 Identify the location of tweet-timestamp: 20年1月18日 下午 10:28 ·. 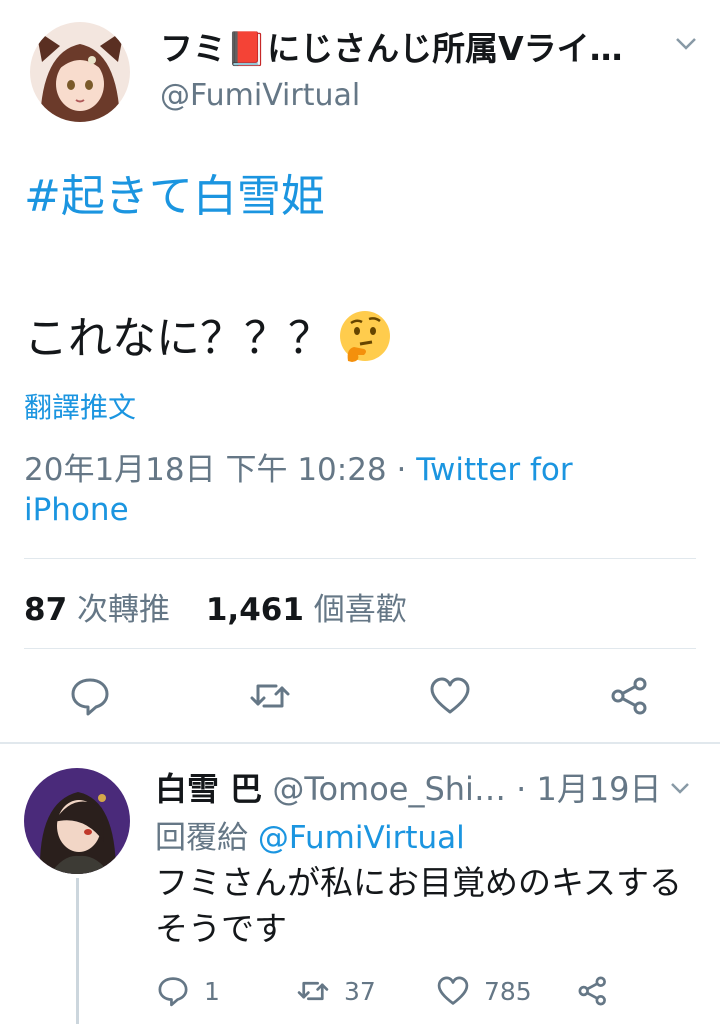
(220, 470).